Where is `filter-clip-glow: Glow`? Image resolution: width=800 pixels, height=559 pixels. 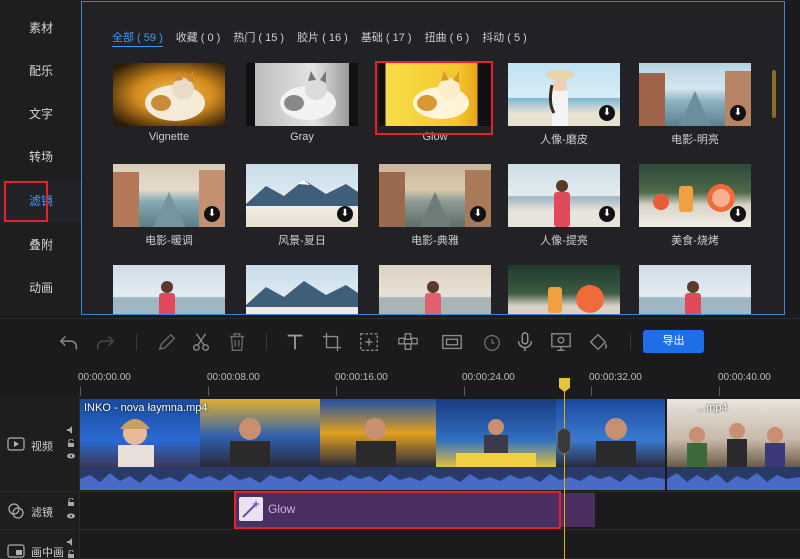
filter-clip-glow: Glow is located at coordinates (415, 510).